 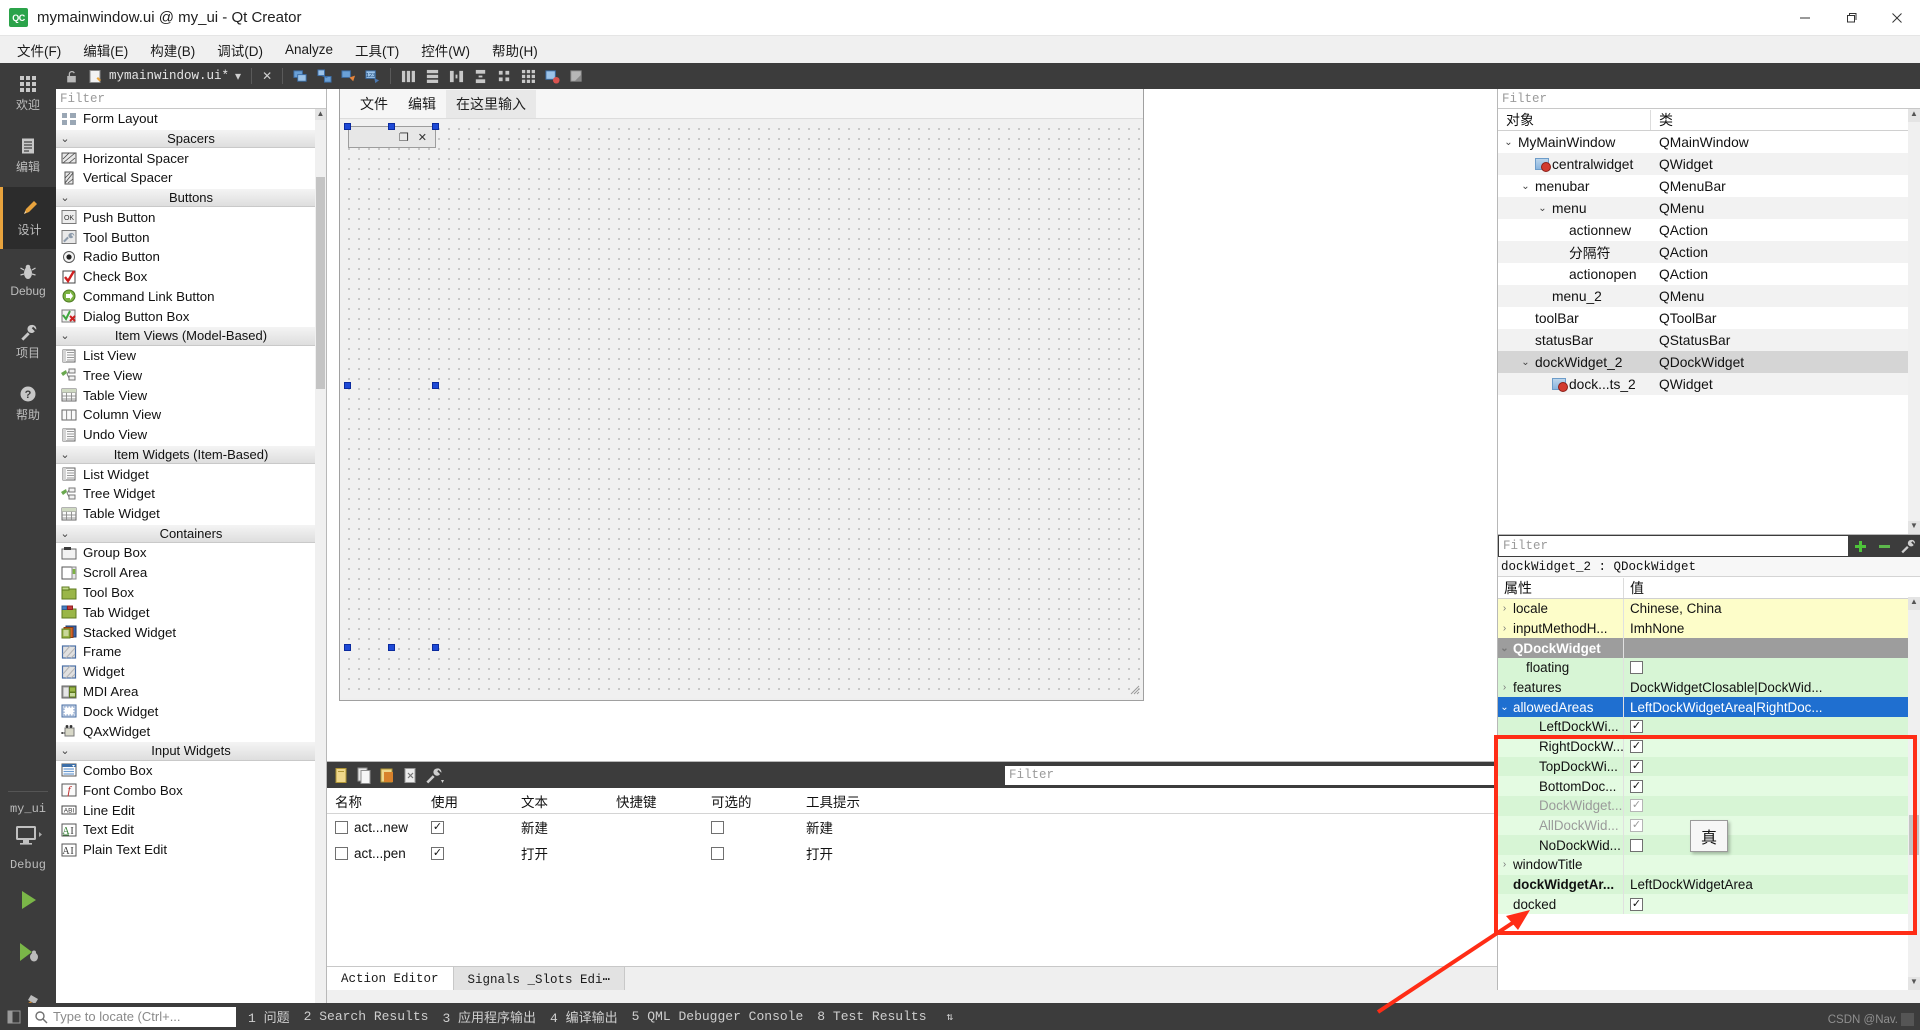 I want to click on action-checkable-checkbox, so click(x=717, y=853).